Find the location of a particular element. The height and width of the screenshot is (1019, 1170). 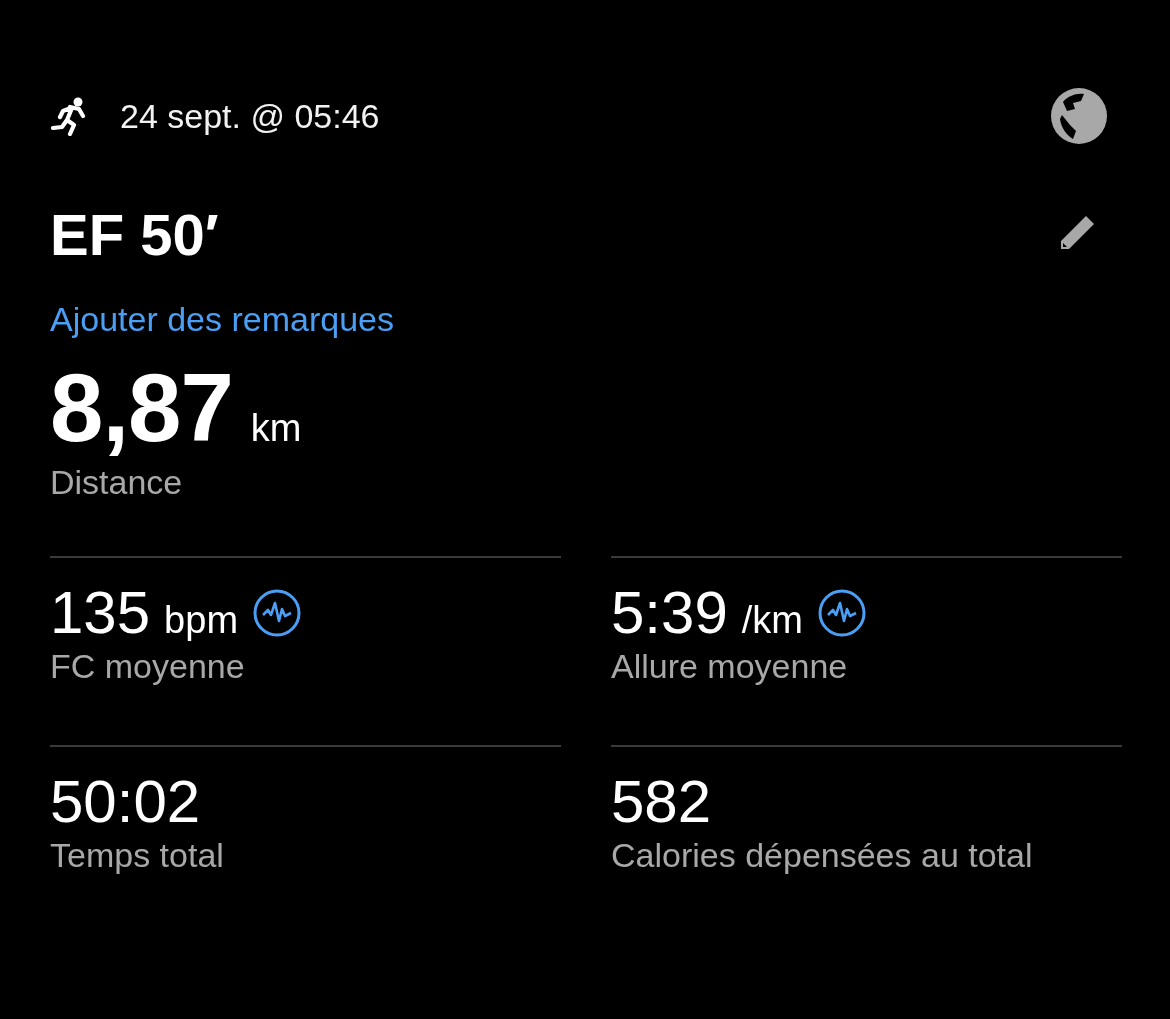

stat-label: Calories dépensées au total is located at coordinates (822, 855).